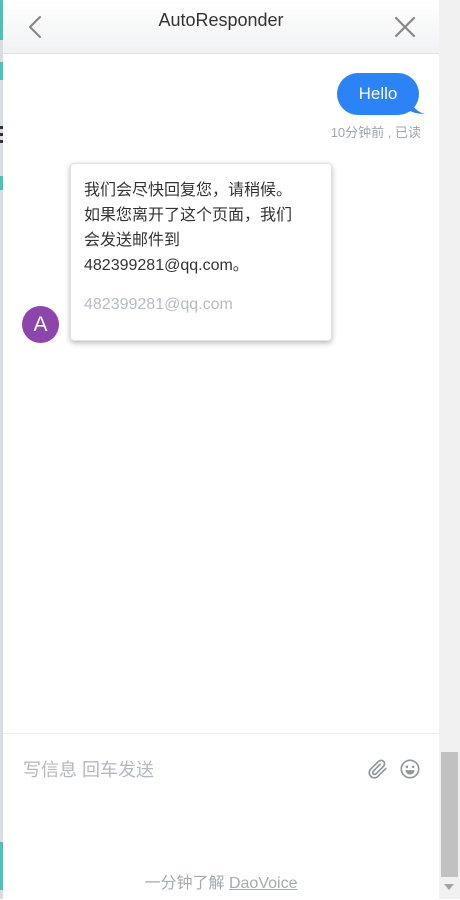 This screenshot has width=460, height=900. I want to click on auto-reply-line: 482399281@qq.com。, so click(166, 265).